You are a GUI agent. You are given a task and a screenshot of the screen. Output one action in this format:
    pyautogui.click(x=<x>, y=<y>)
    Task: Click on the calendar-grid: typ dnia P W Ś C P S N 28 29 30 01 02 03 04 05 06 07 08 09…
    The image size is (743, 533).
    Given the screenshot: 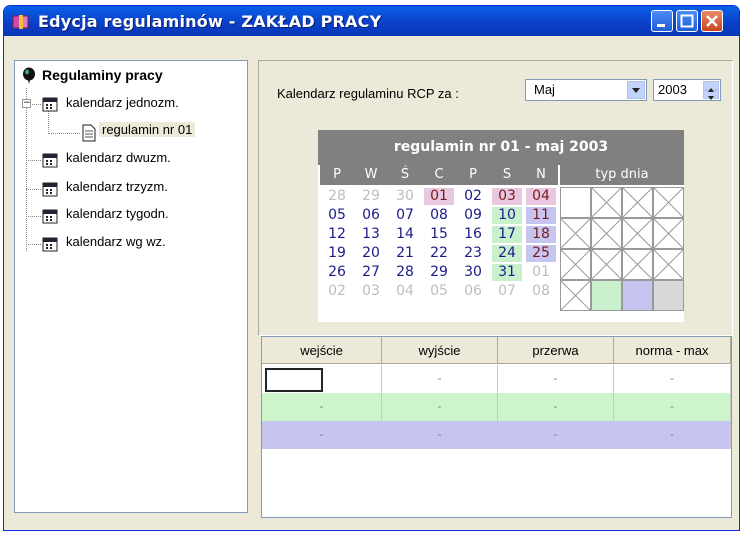 What is the action you would take?
    pyautogui.click(x=501, y=243)
    